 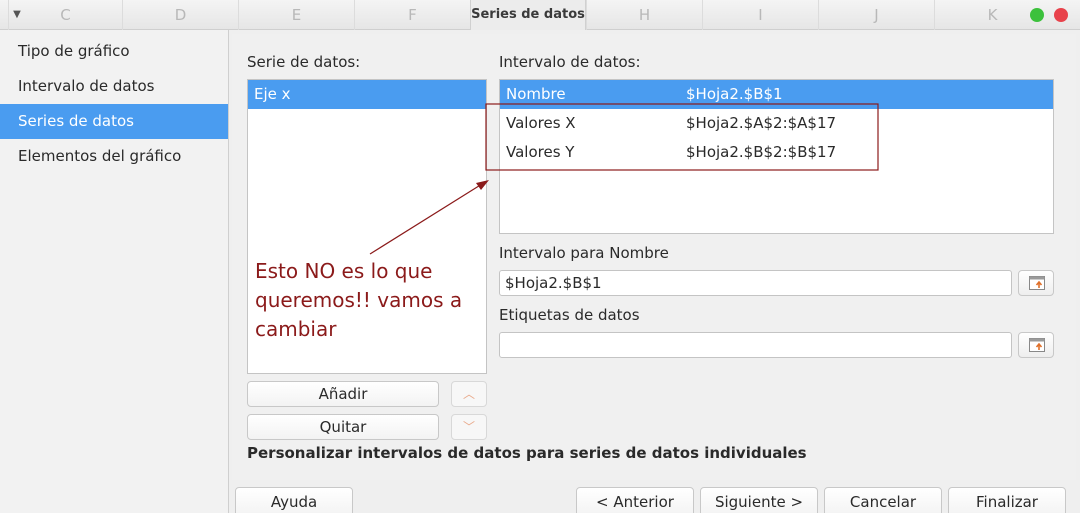 What do you see at coordinates (65, 15) in the screenshot?
I see `column-header: C` at bounding box center [65, 15].